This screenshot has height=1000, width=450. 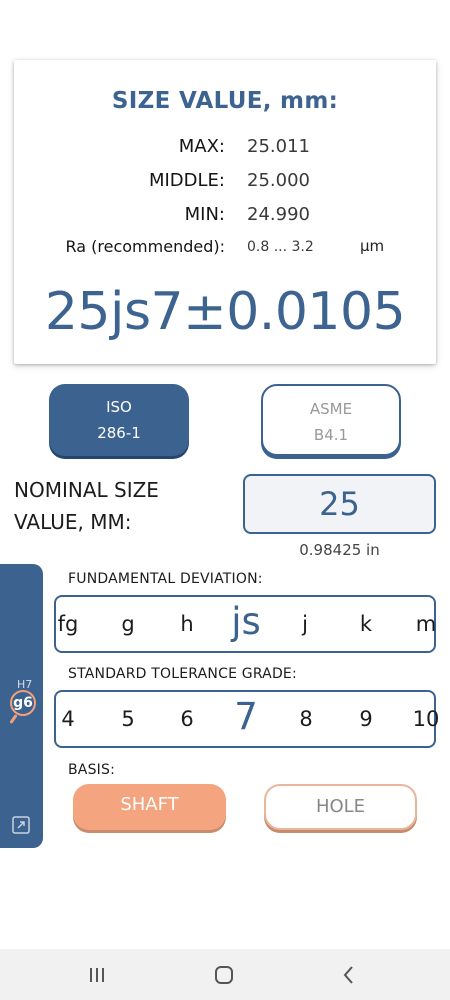 I want to click on tolerance-label: STANDARD TOLERANCE GRADE:, so click(x=182, y=674).